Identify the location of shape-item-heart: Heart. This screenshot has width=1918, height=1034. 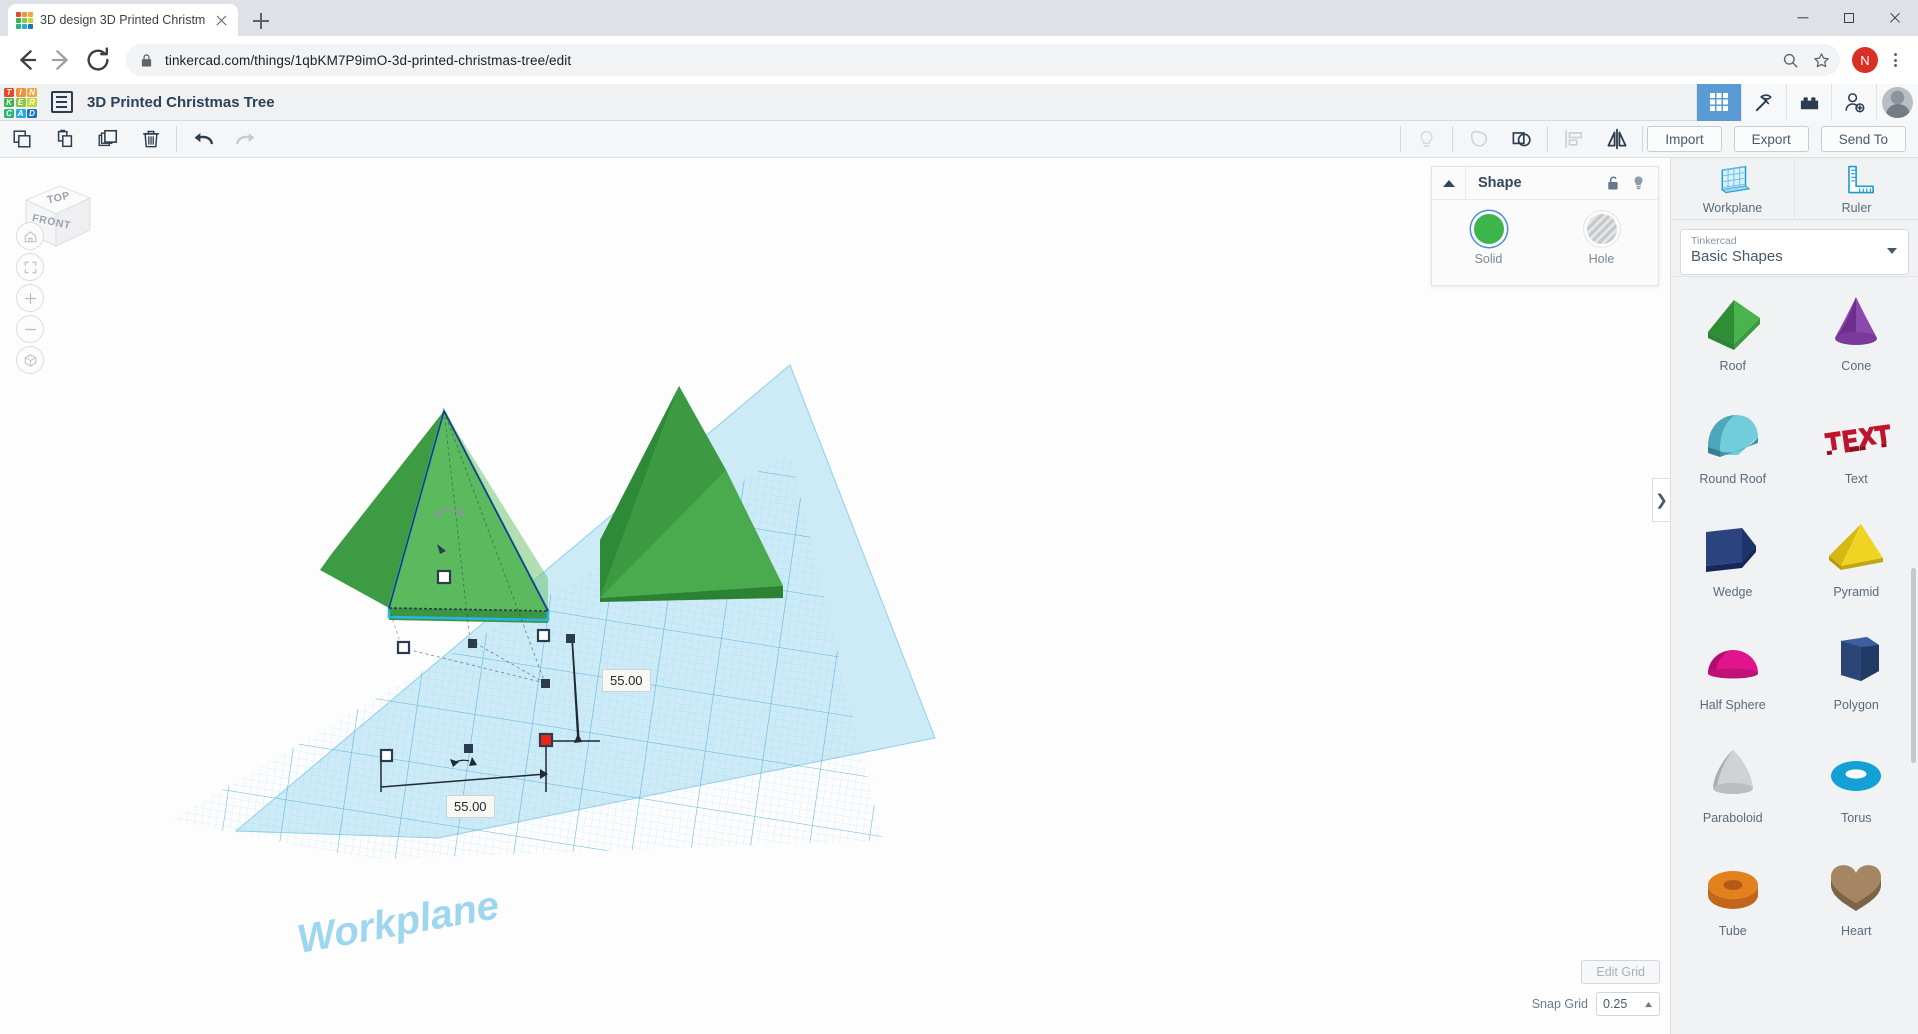
(1856, 898).